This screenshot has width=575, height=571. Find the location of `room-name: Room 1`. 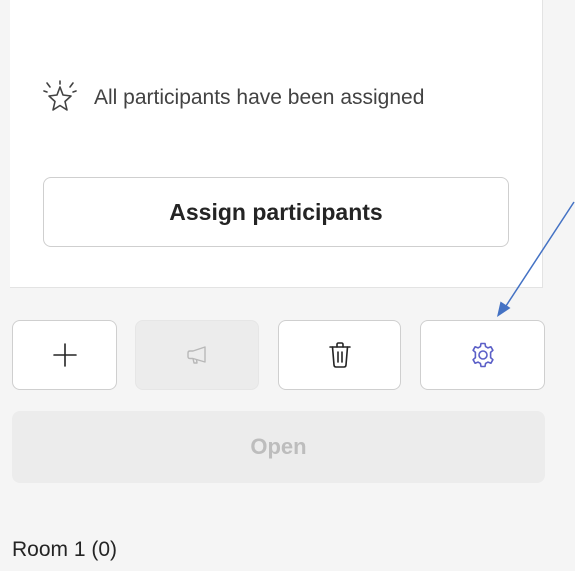

room-name: Room 1 is located at coordinates (49, 549).